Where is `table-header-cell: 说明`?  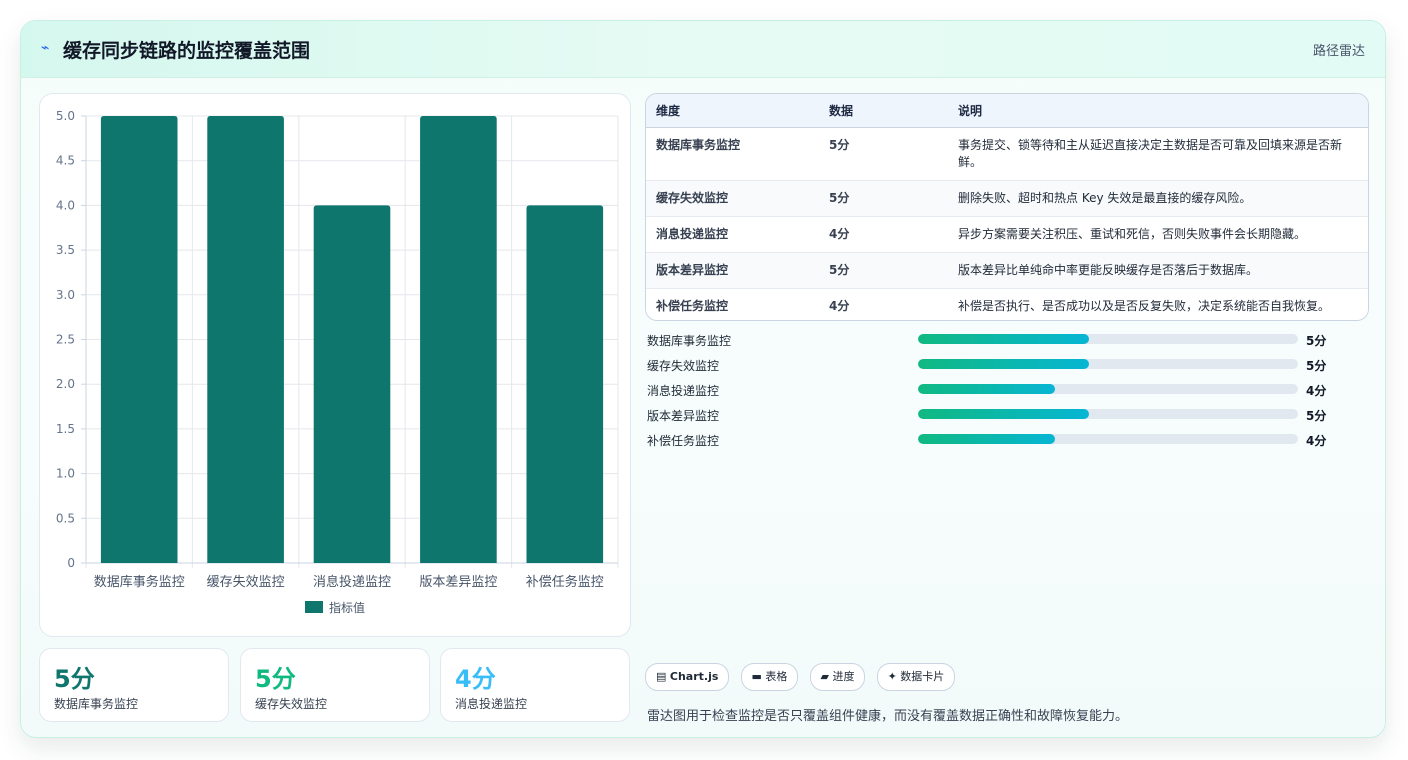
table-header-cell: 说明 is located at coordinates (1158, 111).